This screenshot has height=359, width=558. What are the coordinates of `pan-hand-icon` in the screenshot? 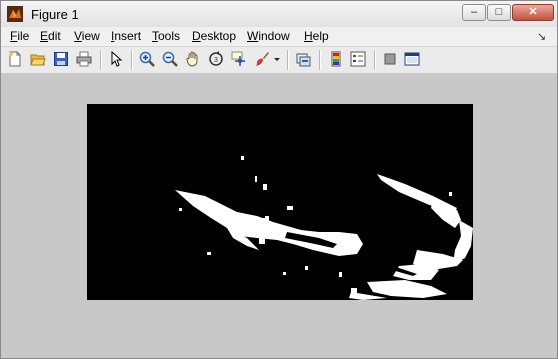 It's located at (193, 59).